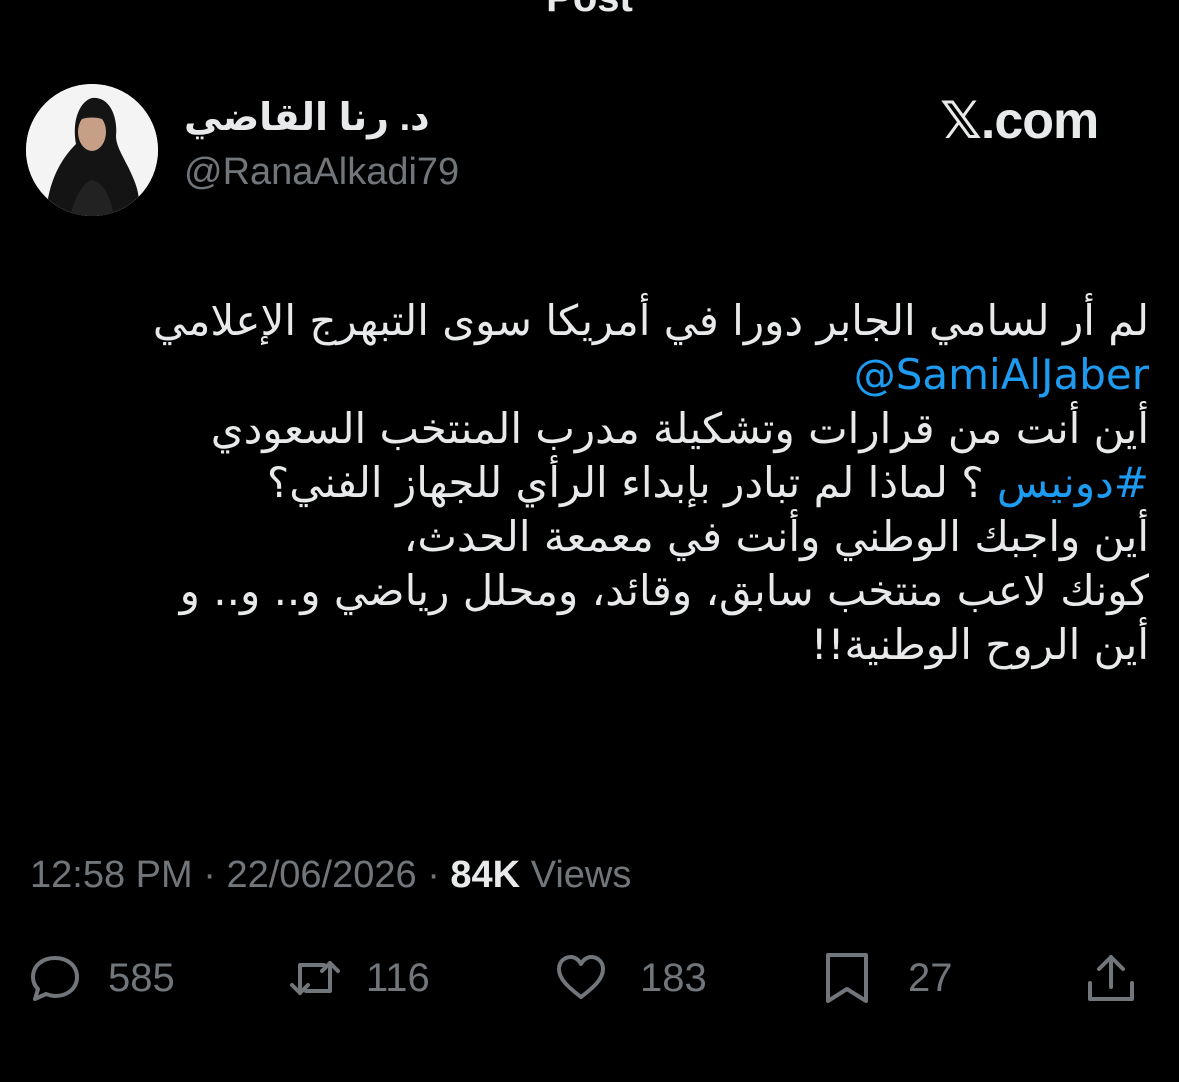 The width and height of the screenshot is (1179, 1082). What do you see at coordinates (630, 978) in the screenshot?
I see `like-button: 183` at bounding box center [630, 978].